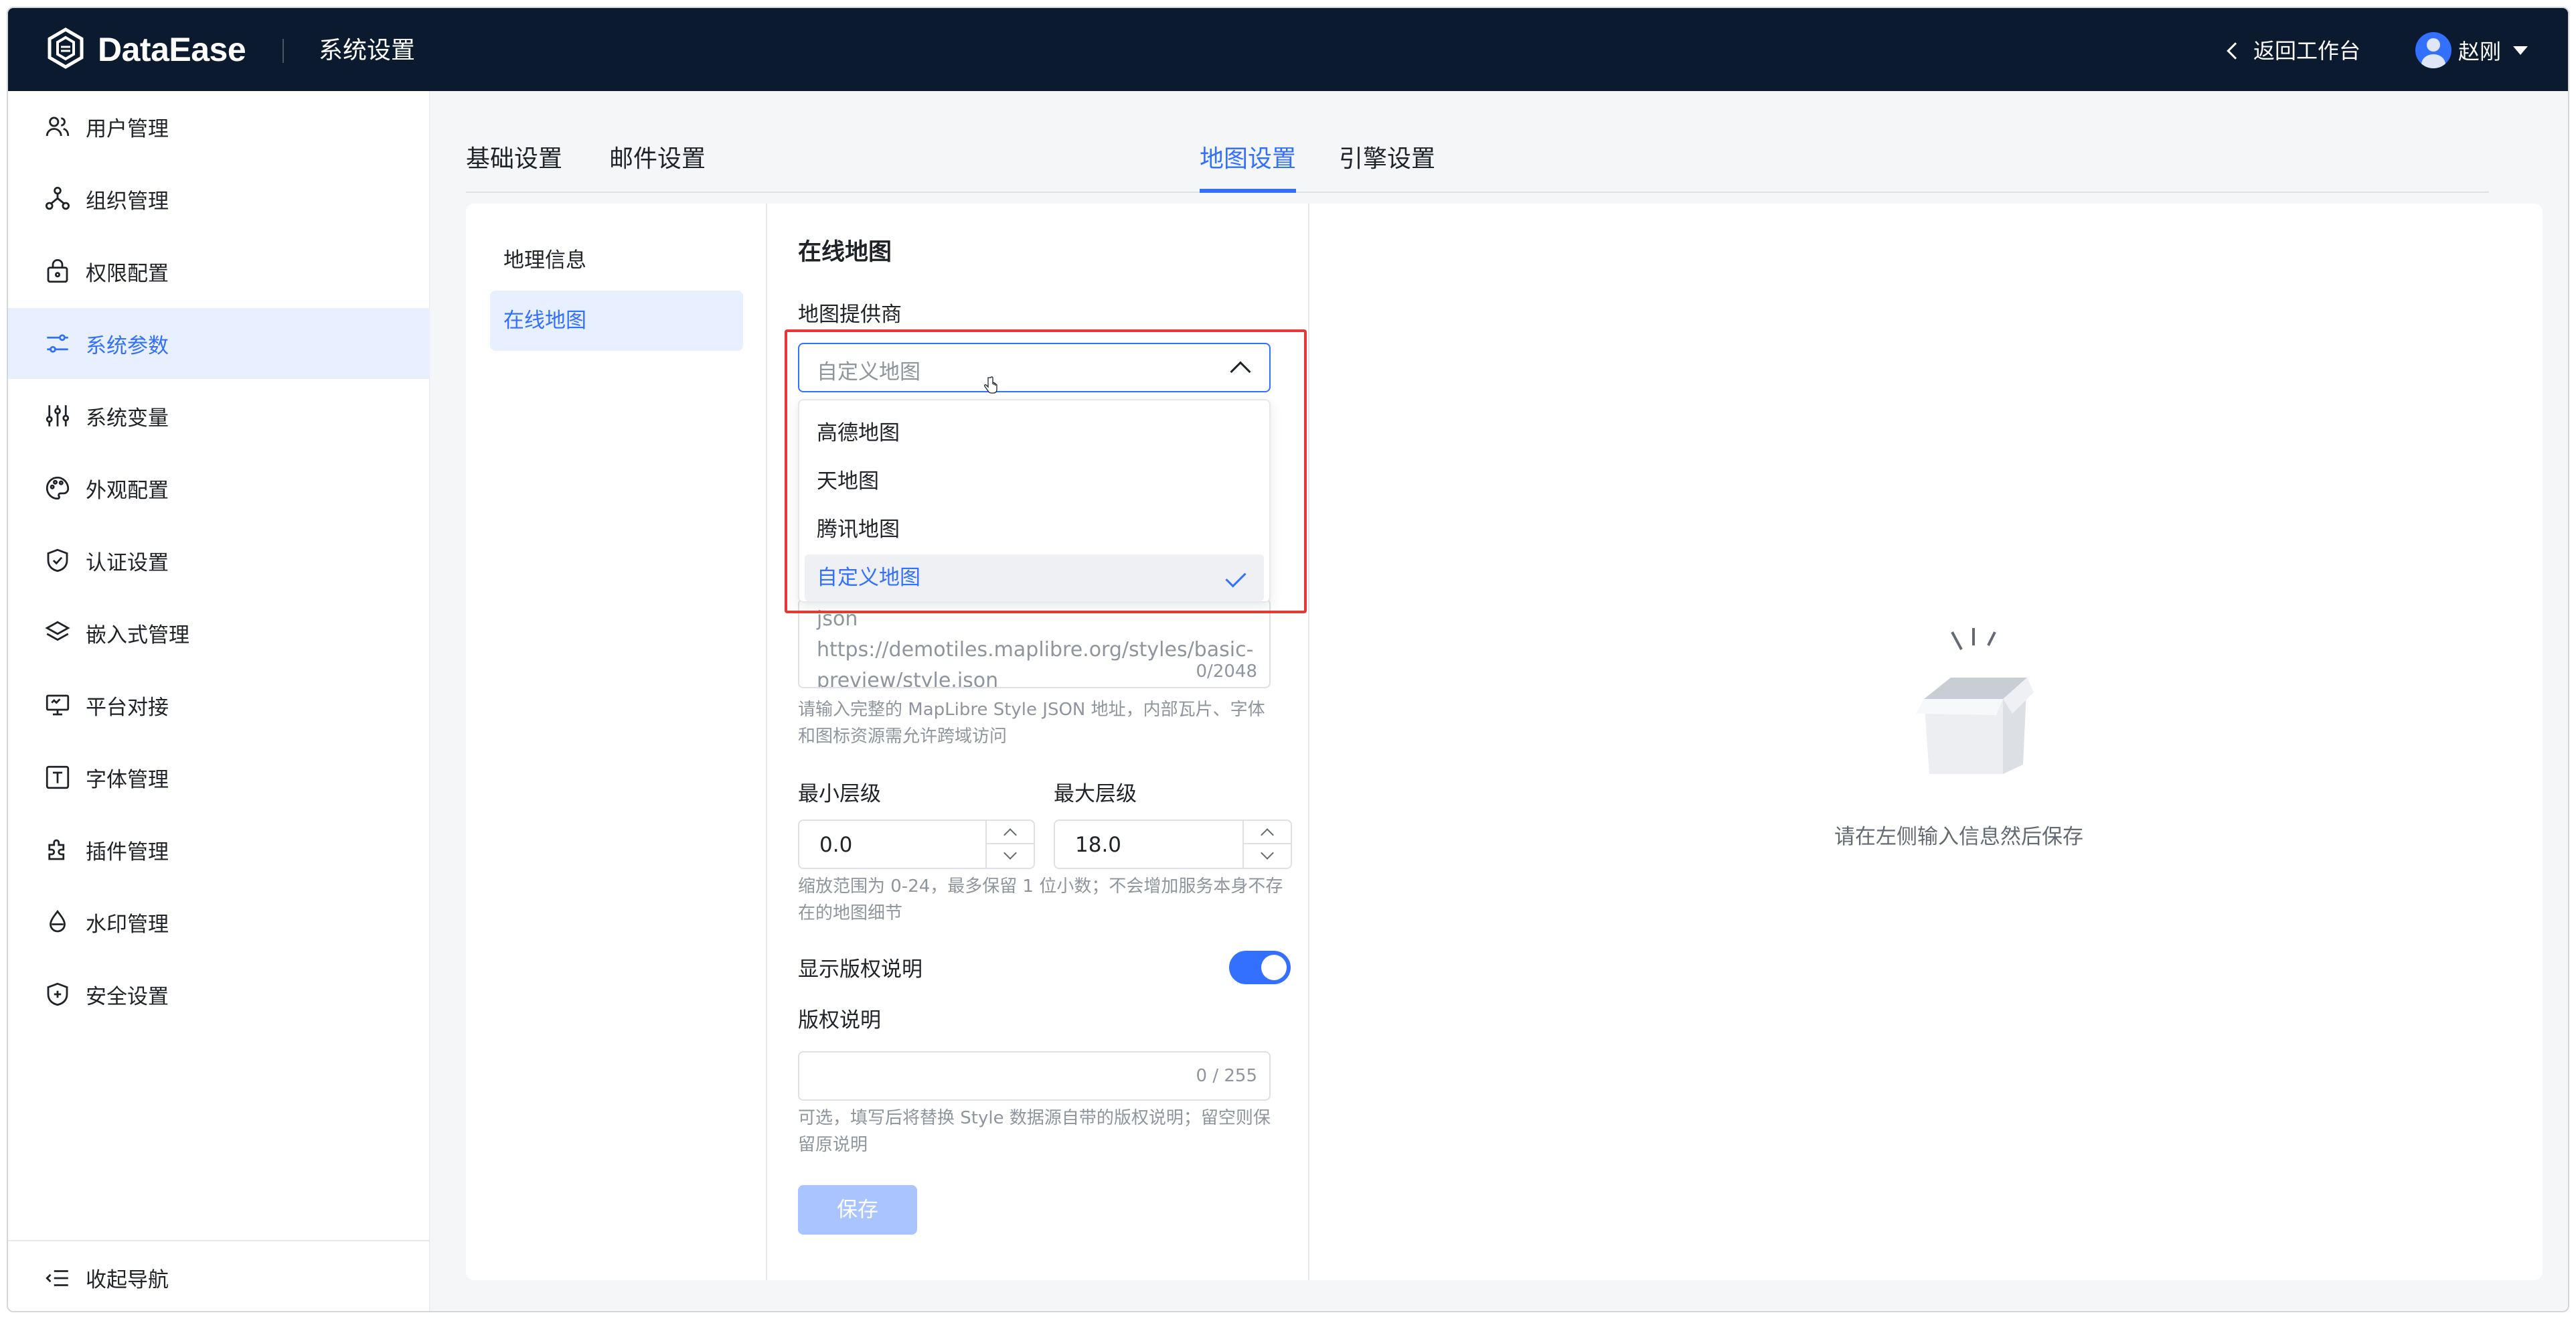 This screenshot has width=2576, height=1319. I want to click on sidebar-footer: 收起导航, so click(219, 1275).